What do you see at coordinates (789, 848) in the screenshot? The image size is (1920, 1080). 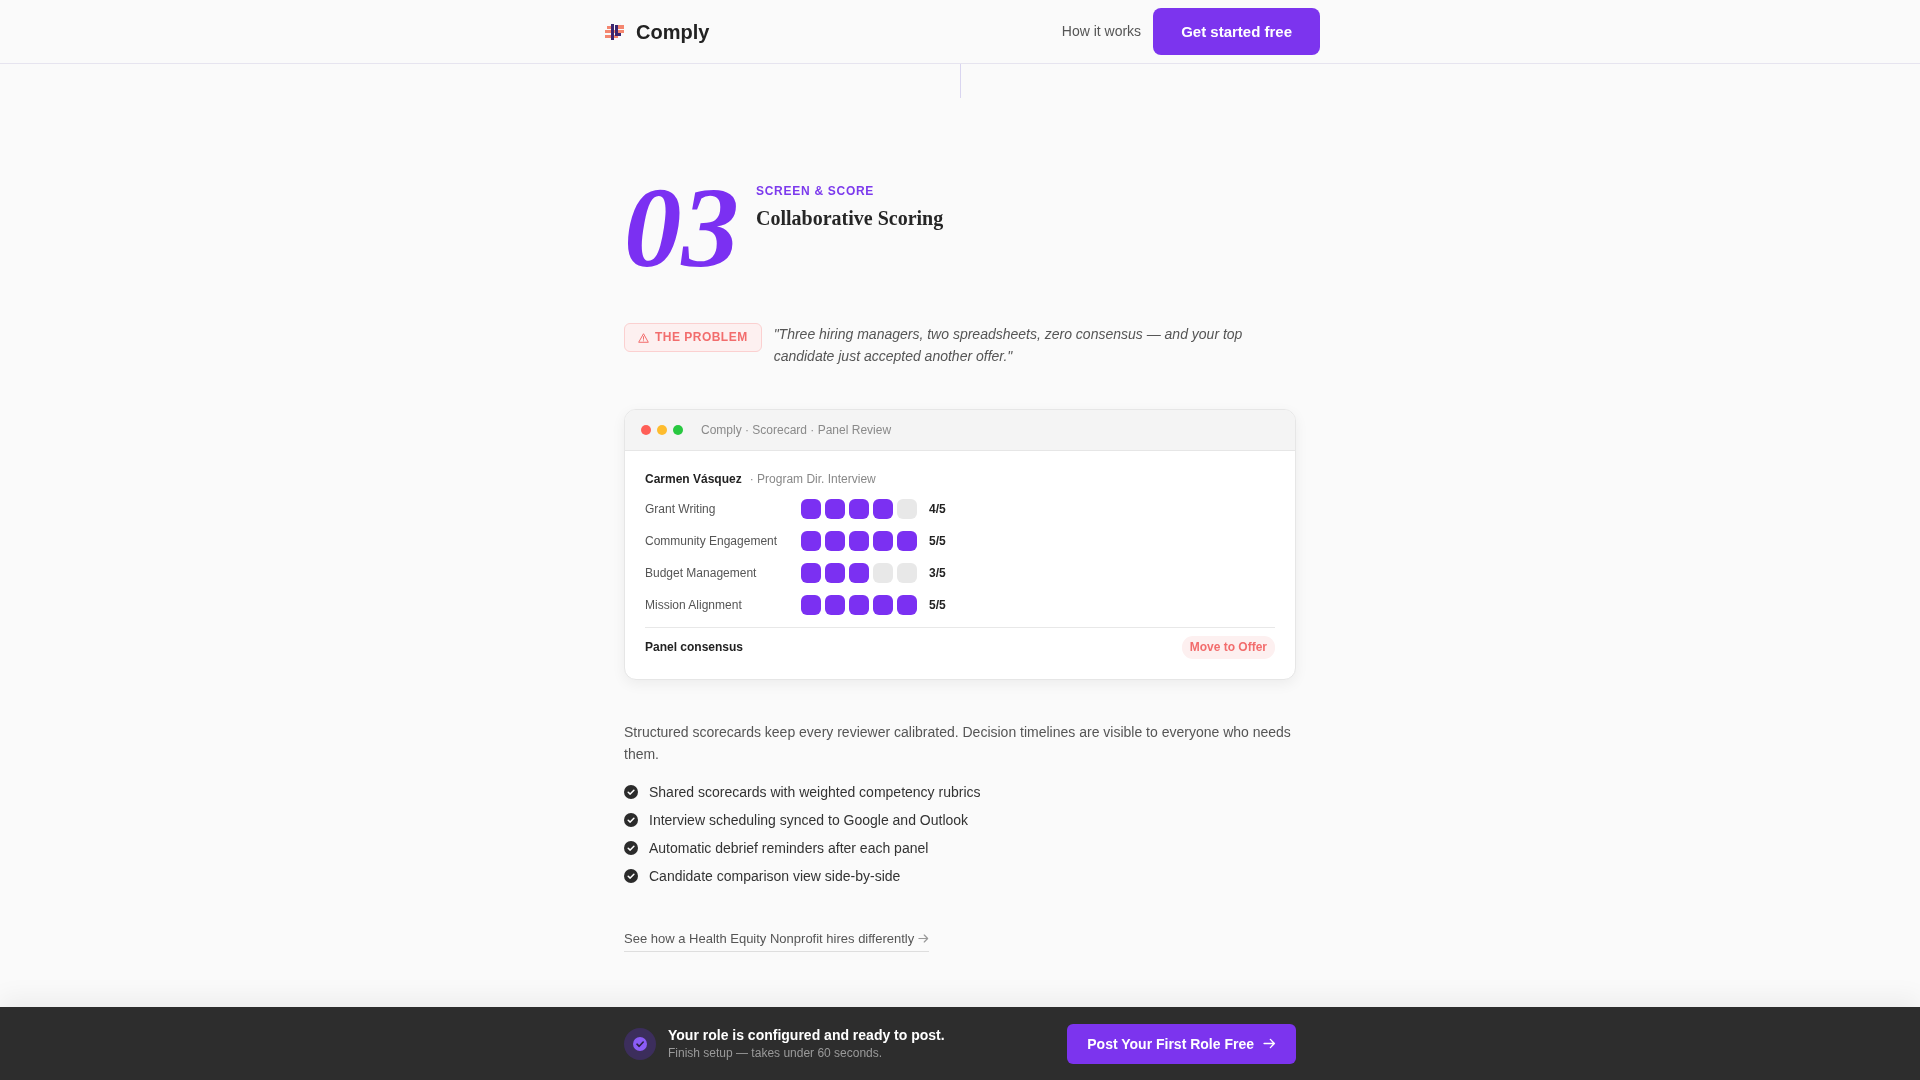 I see `feature-text: Automatic debrief reminders after each panel` at bounding box center [789, 848].